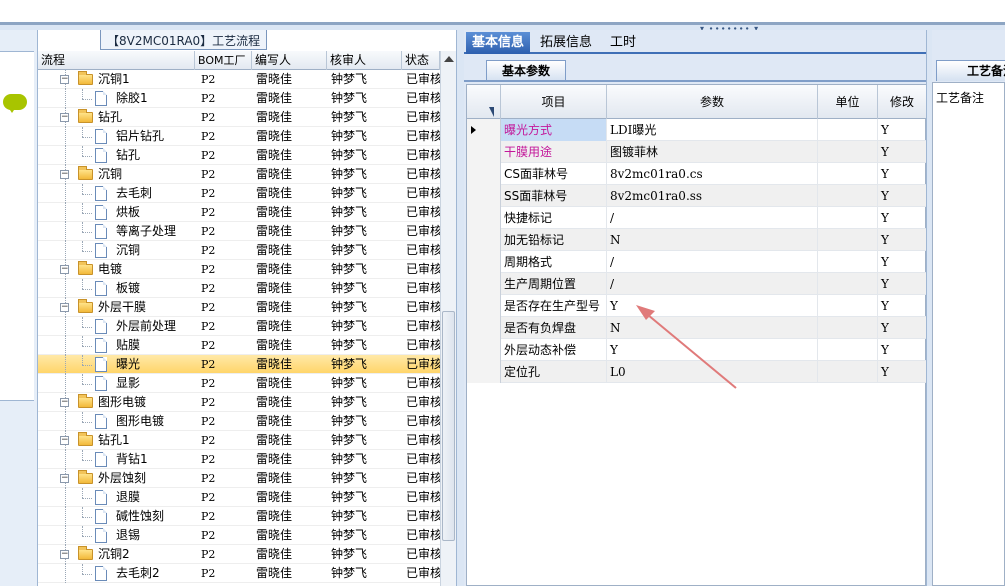 This screenshot has height=586, width=1005. What do you see at coordinates (239, 459) in the screenshot?
I see `tree-row: 背钻1 P2 雷晓佳 钟梦飞 已审核` at bounding box center [239, 459].